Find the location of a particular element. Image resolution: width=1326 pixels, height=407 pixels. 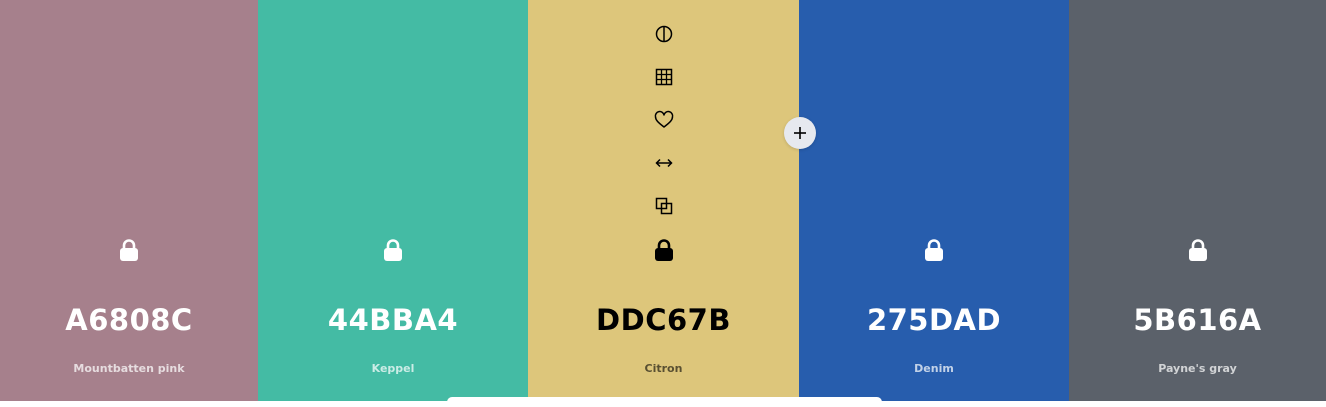

hex-code: 5B616A is located at coordinates (1197, 320).